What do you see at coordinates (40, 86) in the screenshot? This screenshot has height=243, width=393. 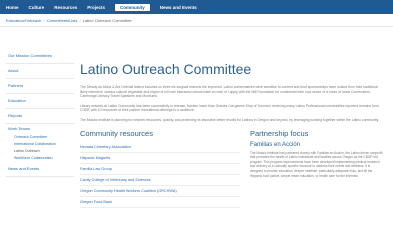 I see `sidebar-item-partners: Partners` at bounding box center [40, 86].